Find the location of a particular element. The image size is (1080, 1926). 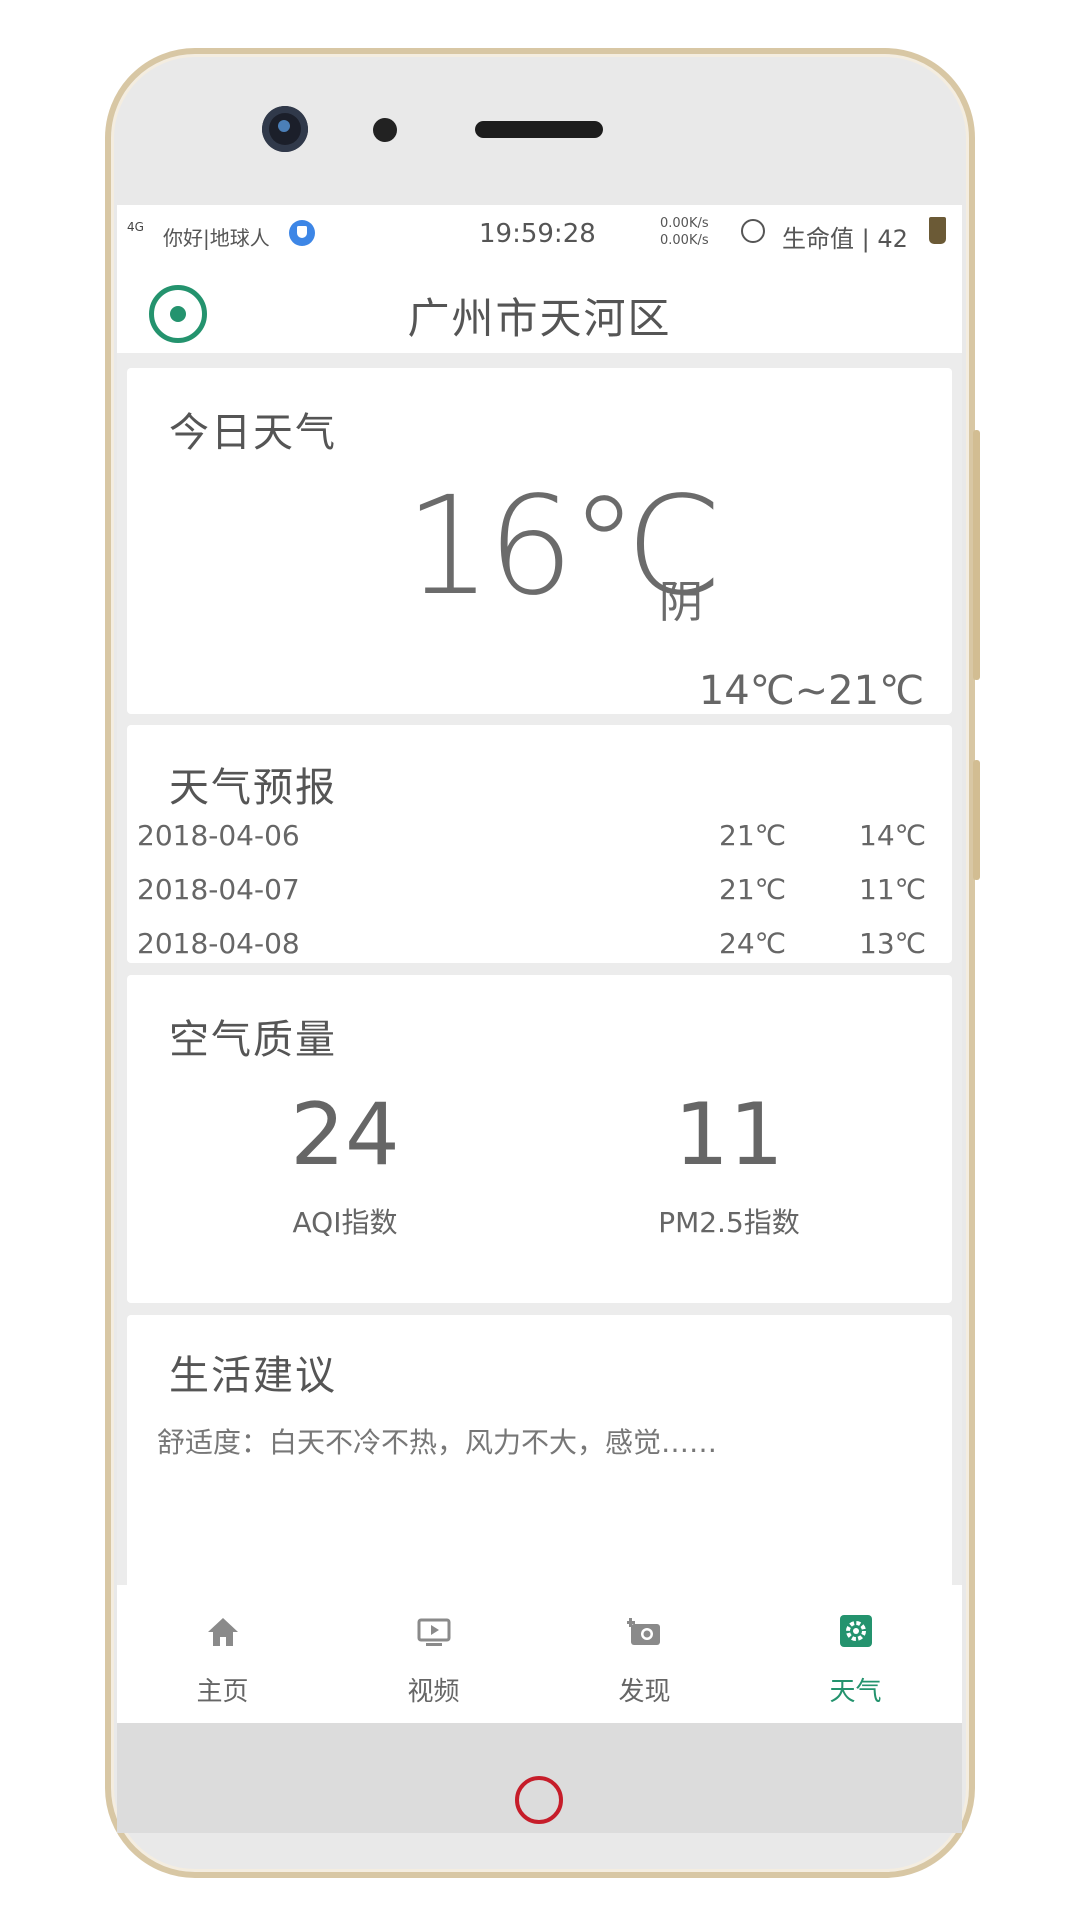

today-weather-card: 今日天气 16℃ 阴 14℃~21℃ is located at coordinates (539, 541).